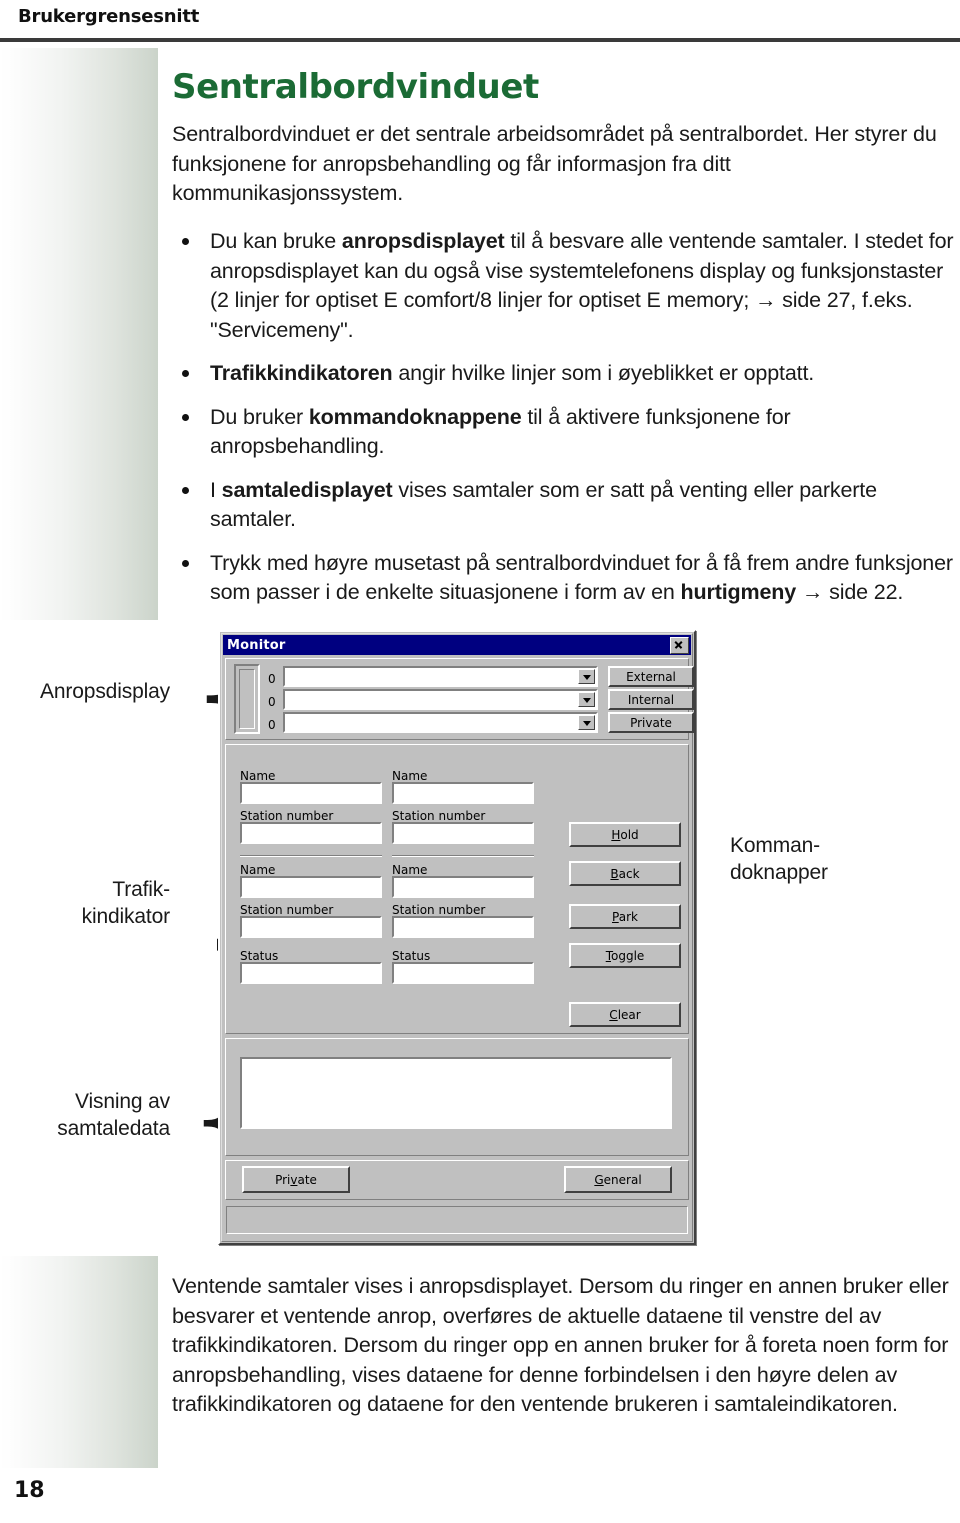  I want to click on park-mnemonic: P, so click(615, 916).